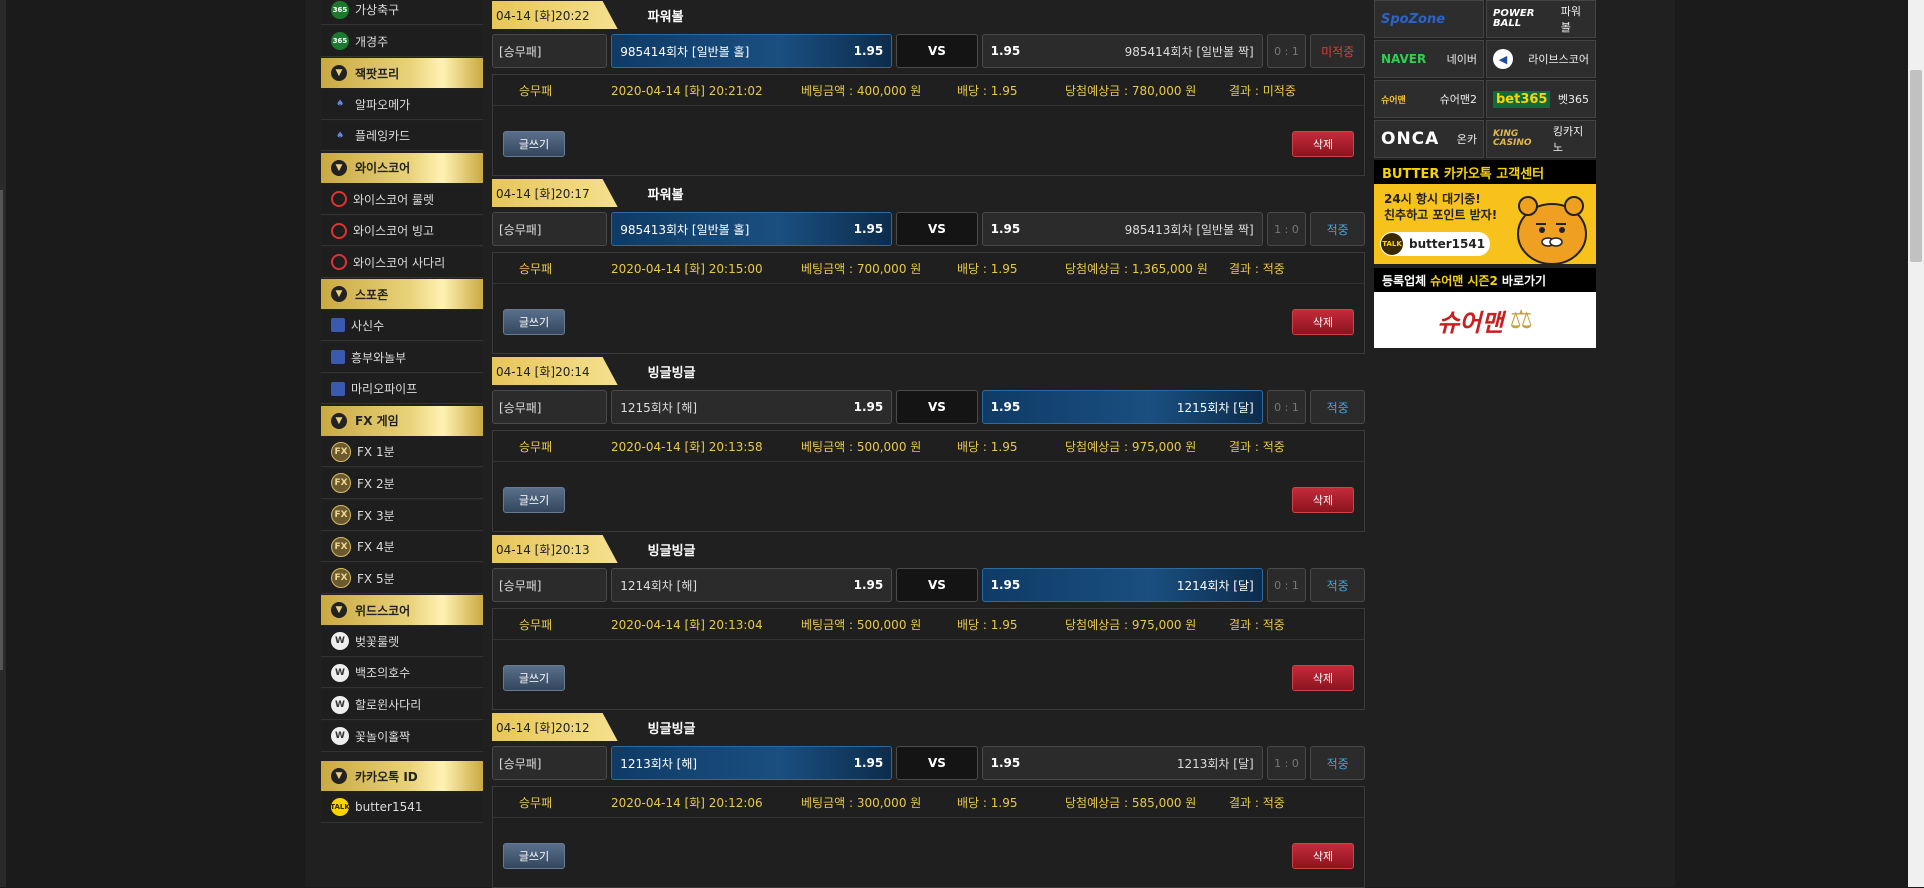 The height and width of the screenshot is (888, 1924). Describe the element at coordinates (659, 407) in the screenshot. I see `home-option-label: 1215회차 [해]` at that location.